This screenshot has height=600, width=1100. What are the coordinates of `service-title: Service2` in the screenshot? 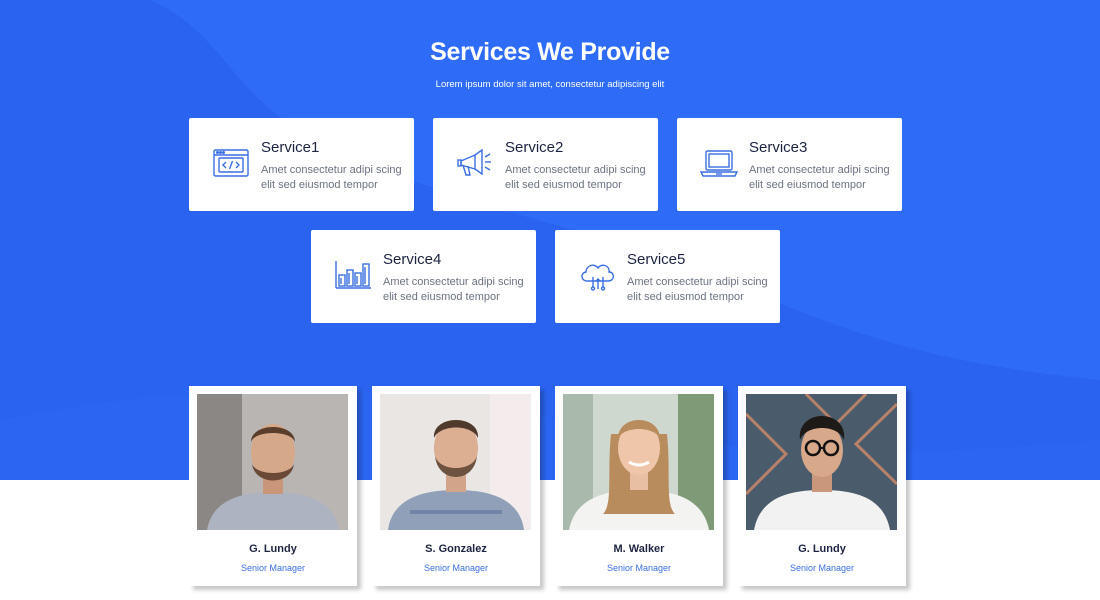 It's located at (534, 147).